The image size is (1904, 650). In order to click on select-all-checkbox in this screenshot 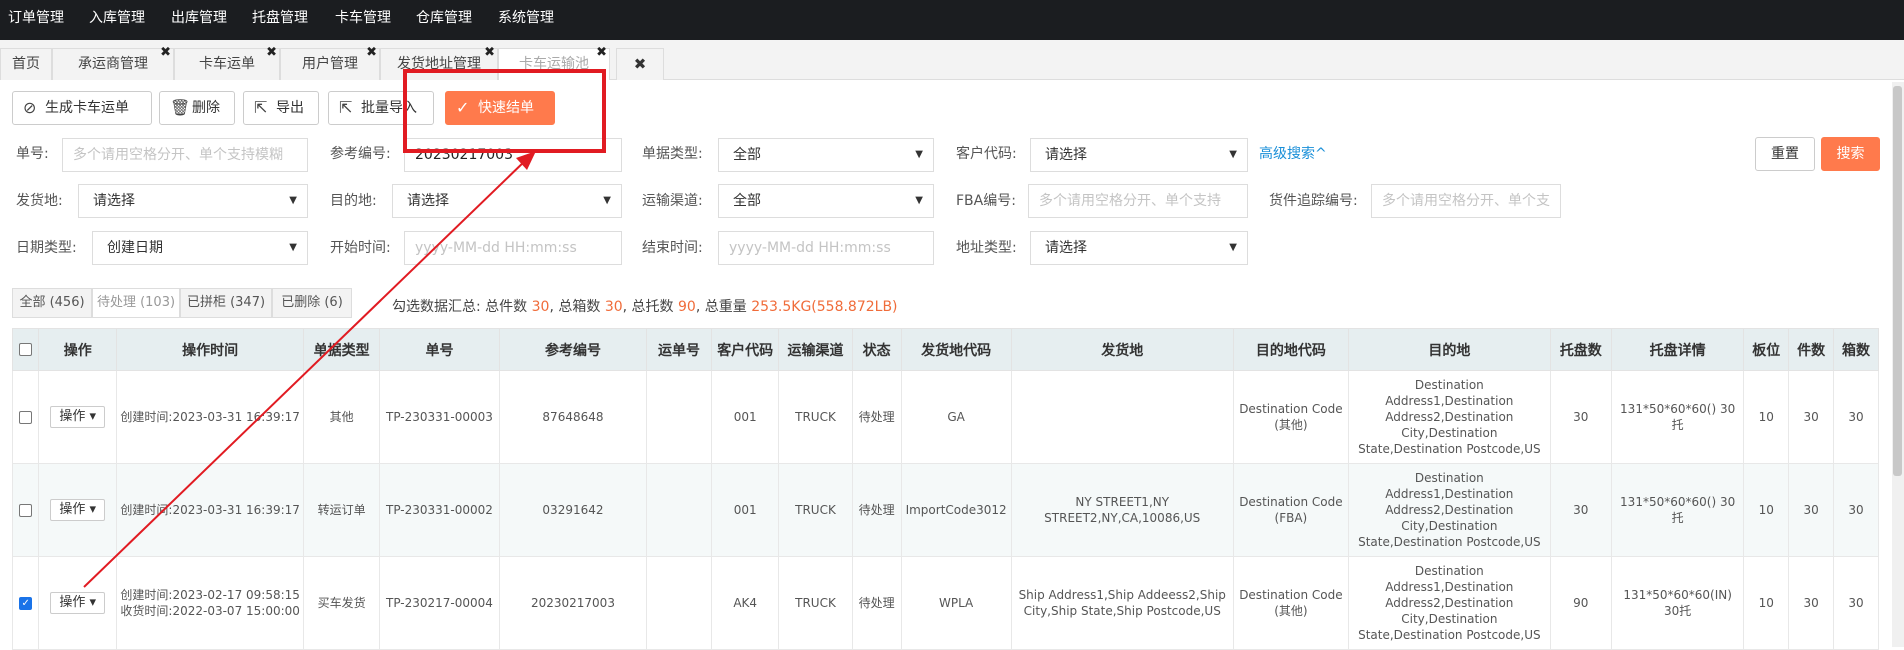, I will do `click(26, 349)`.